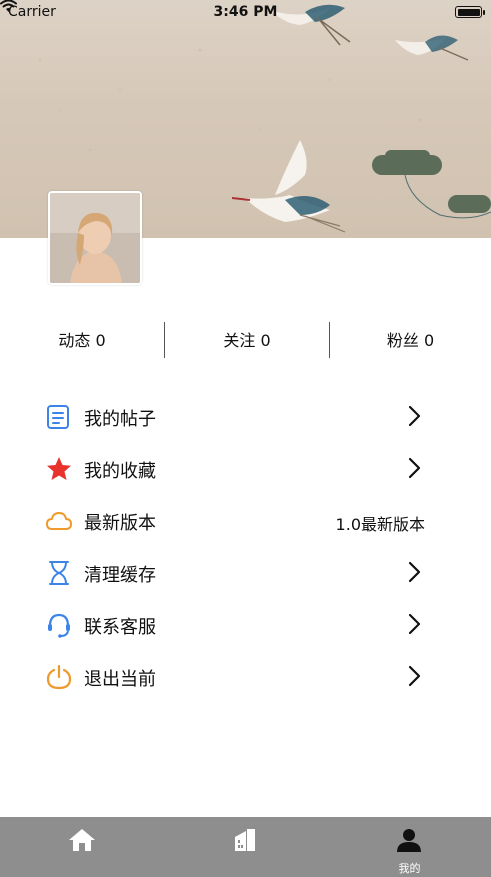 The height and width of the screenshot is (877, 491). I want to click on power-icon, so click(59, 677).